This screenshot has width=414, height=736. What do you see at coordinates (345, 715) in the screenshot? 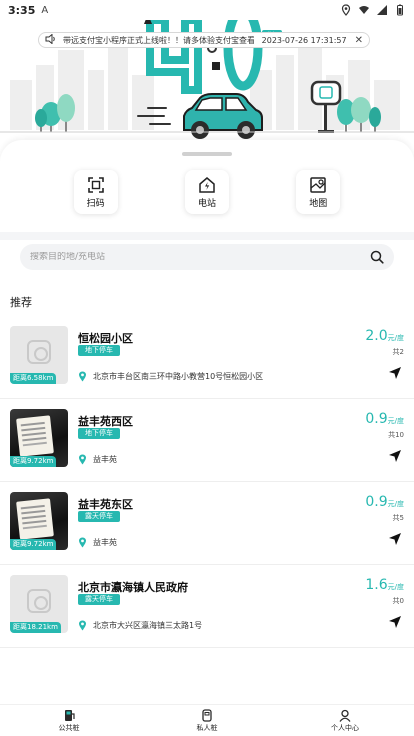
I see `profile-icon` at bounding box center [345, 715].